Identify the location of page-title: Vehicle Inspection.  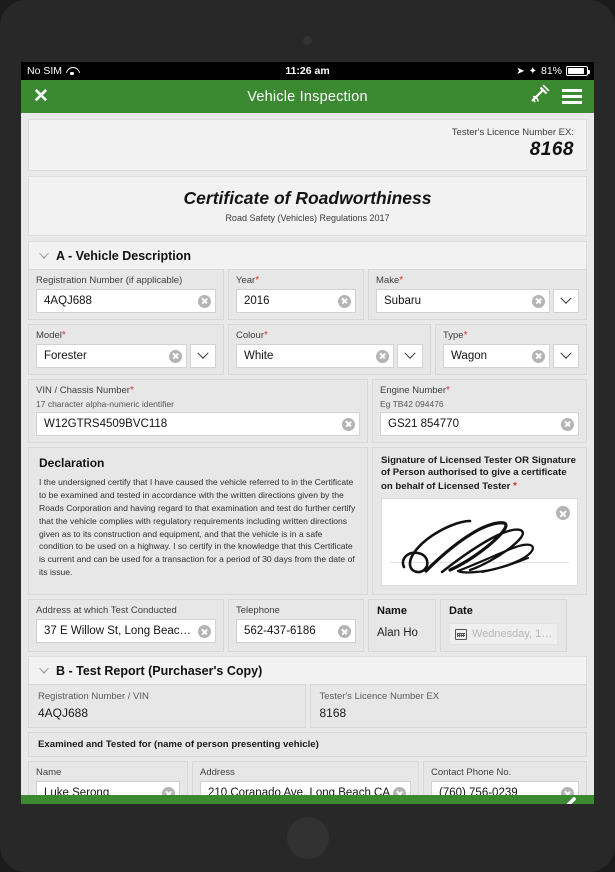
(307, 96).